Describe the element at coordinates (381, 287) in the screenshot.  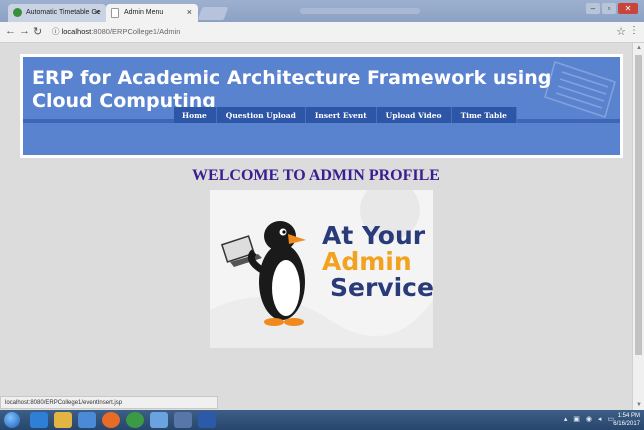
I see `image-text-line3: Service` at that location.